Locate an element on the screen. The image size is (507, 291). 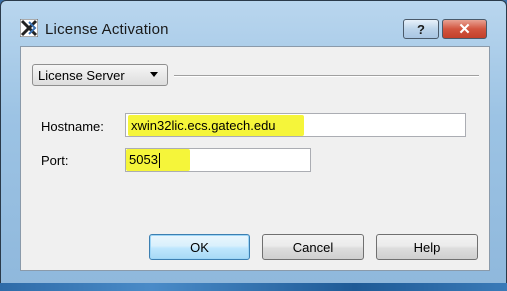
license-mode-value: License Server is located at coordinates (81, 75).